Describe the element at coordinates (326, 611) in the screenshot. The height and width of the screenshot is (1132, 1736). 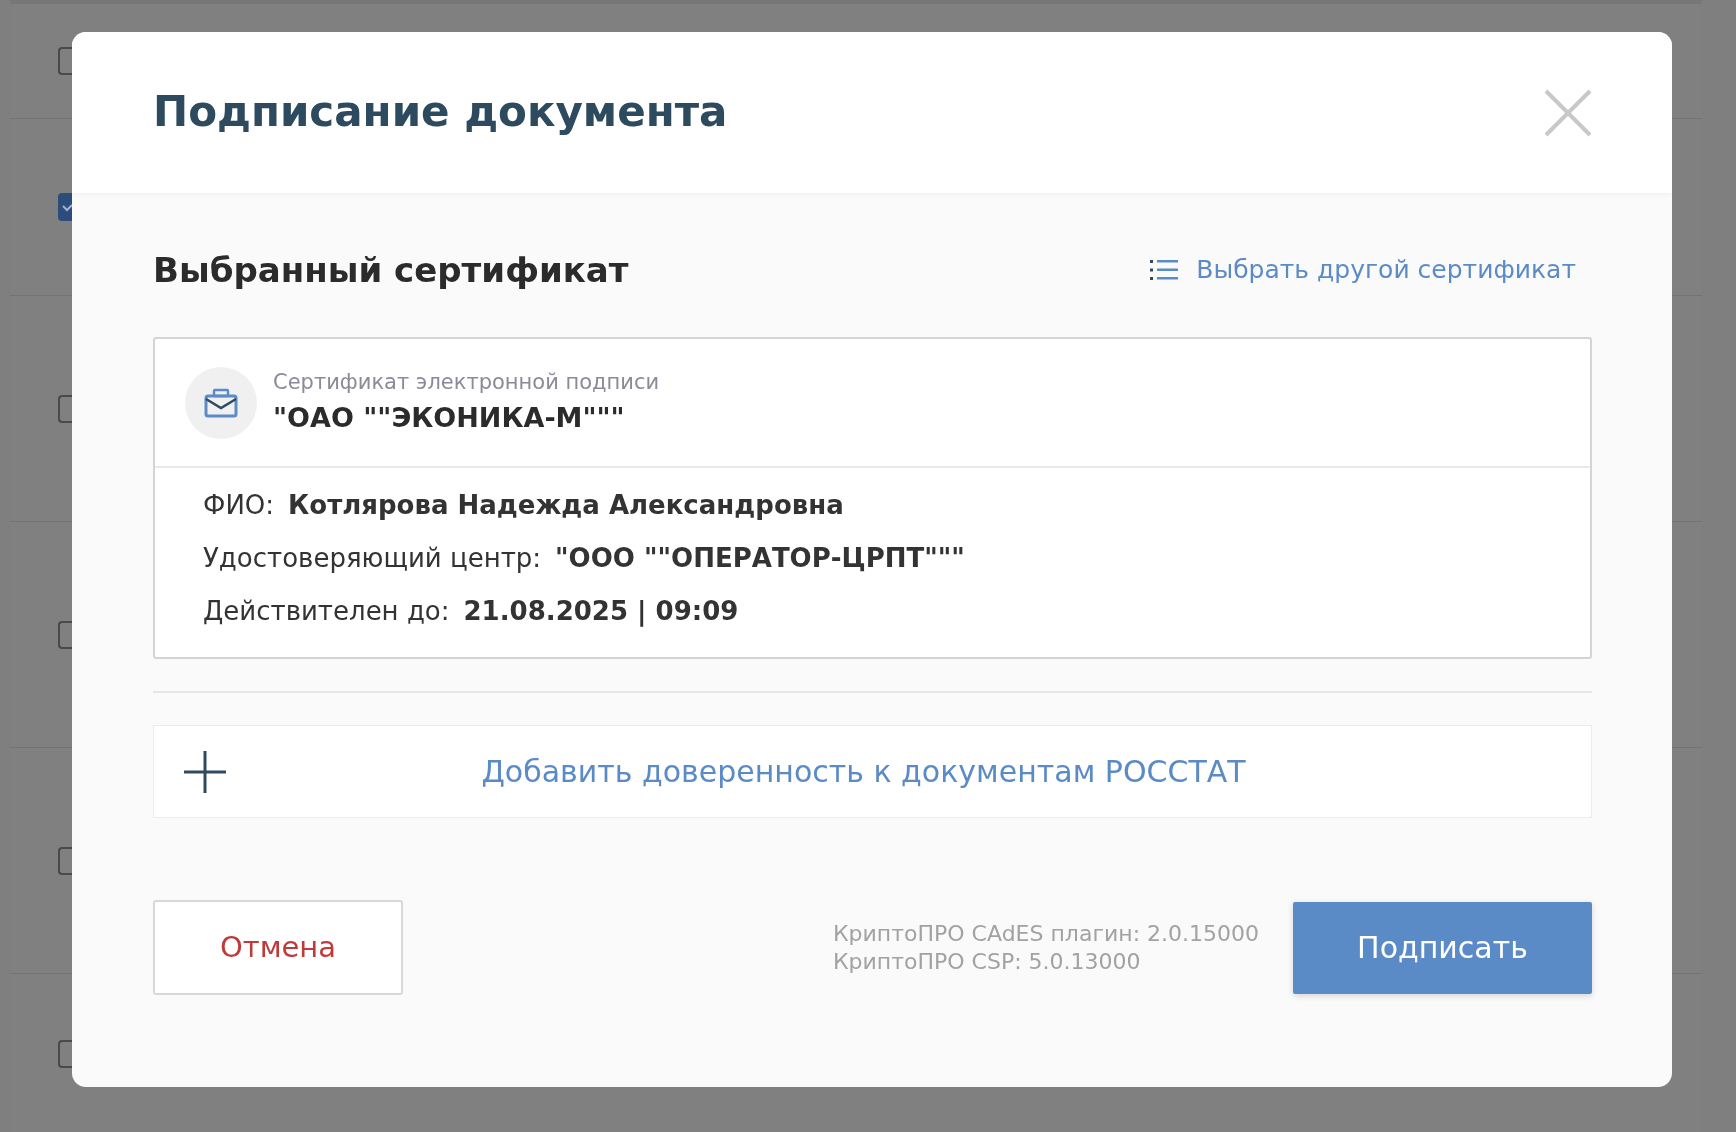
I see `field-label: Действителен до:` at that location.